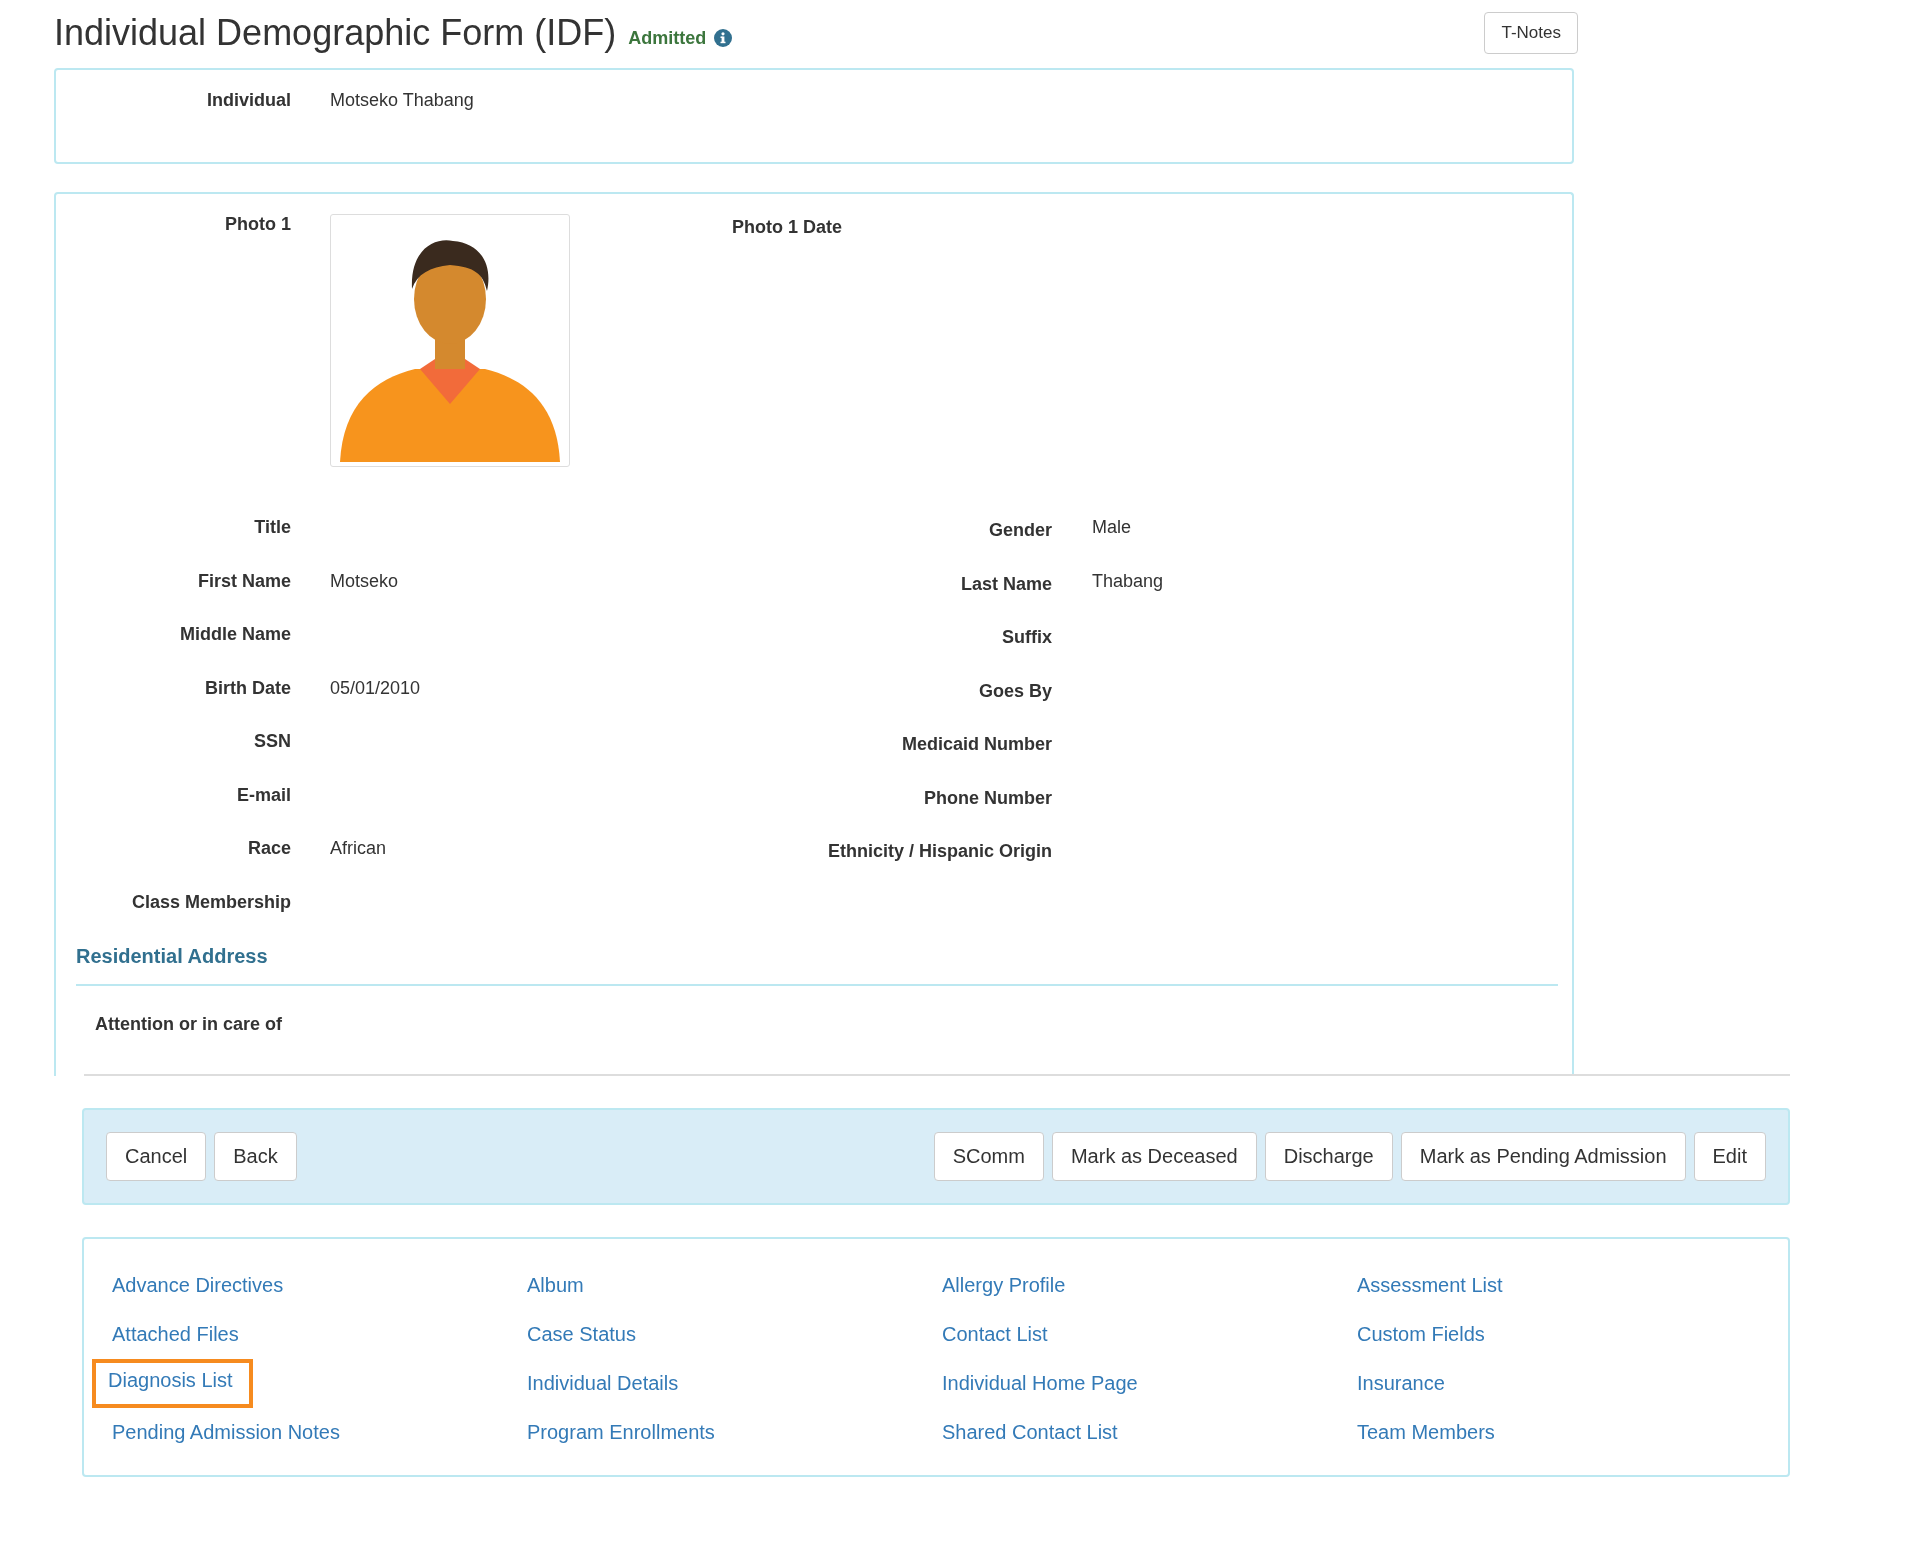 This screenshot has width=1920, height=1560. What do you see at coordinates (1005, 584) in the screenshot?
I see `field-label: Last Name` at bounding box center [1005, 584].